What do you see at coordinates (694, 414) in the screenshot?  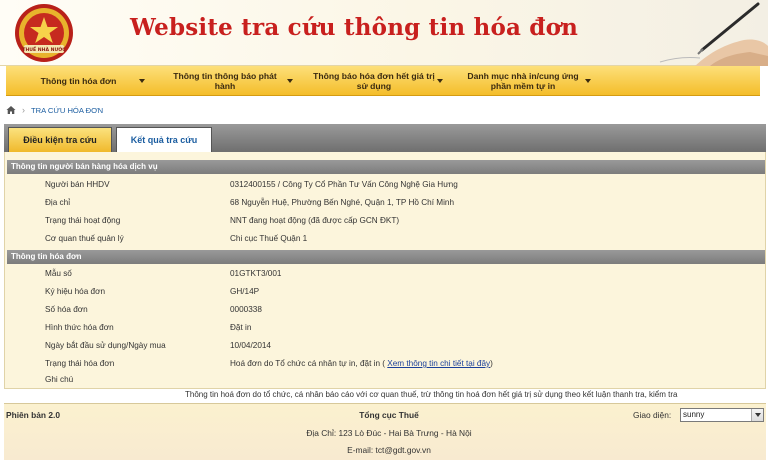 I see `theme-selected-value: sunny` at bounding box center [694, 414].